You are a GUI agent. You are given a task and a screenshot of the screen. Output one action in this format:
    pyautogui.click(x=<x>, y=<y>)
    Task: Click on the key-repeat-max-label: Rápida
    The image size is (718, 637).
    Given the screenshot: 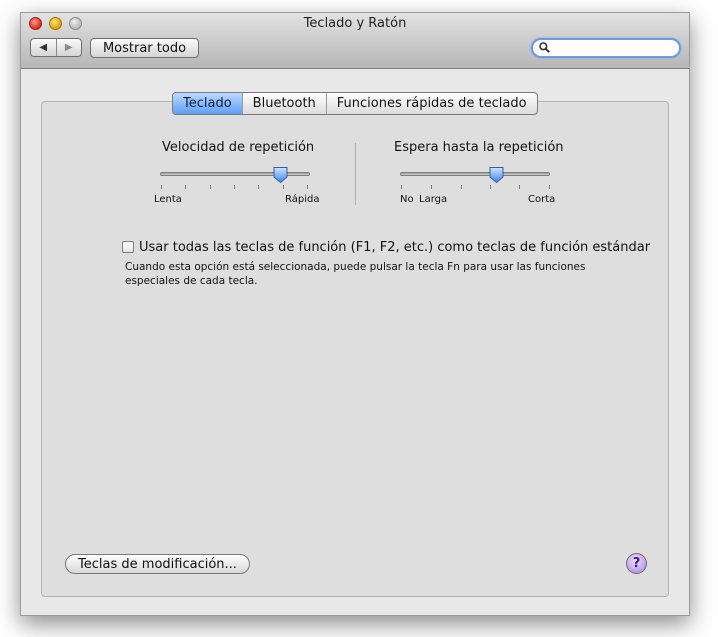 What is the action you would take?
    pyautogui.click(x=302, y=199)
    